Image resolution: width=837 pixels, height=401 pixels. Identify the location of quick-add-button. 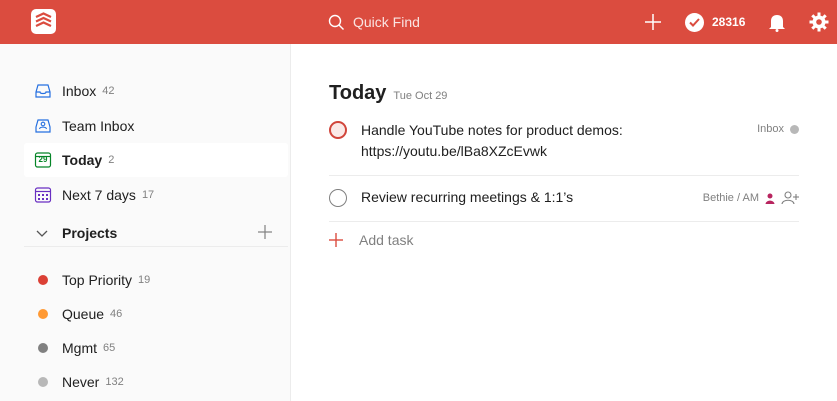
(653, 22).